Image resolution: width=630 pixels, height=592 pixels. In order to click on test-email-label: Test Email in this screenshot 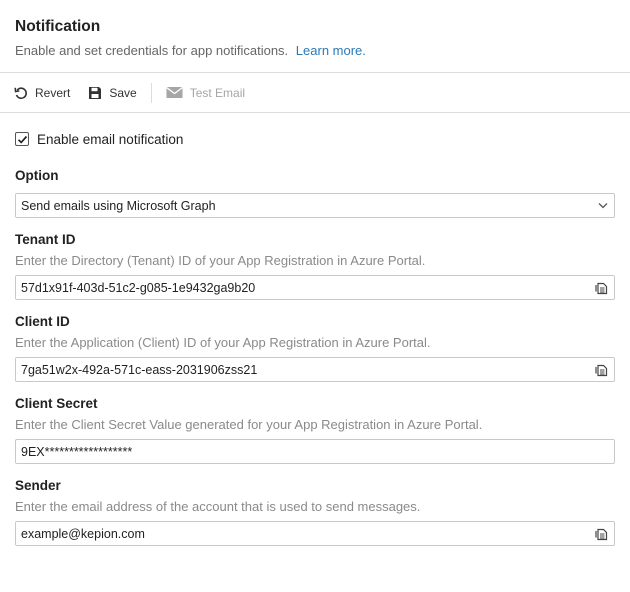, I will do `click(217, 92)`.